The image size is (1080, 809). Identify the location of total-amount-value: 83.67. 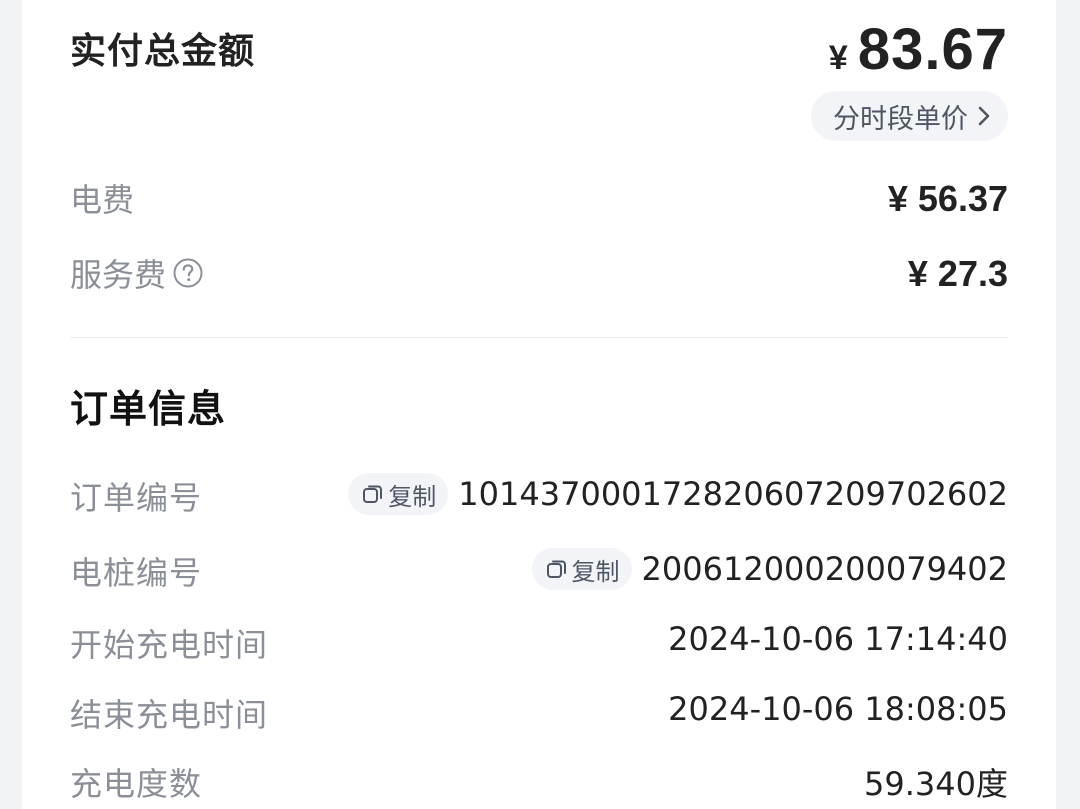
(932, 49).